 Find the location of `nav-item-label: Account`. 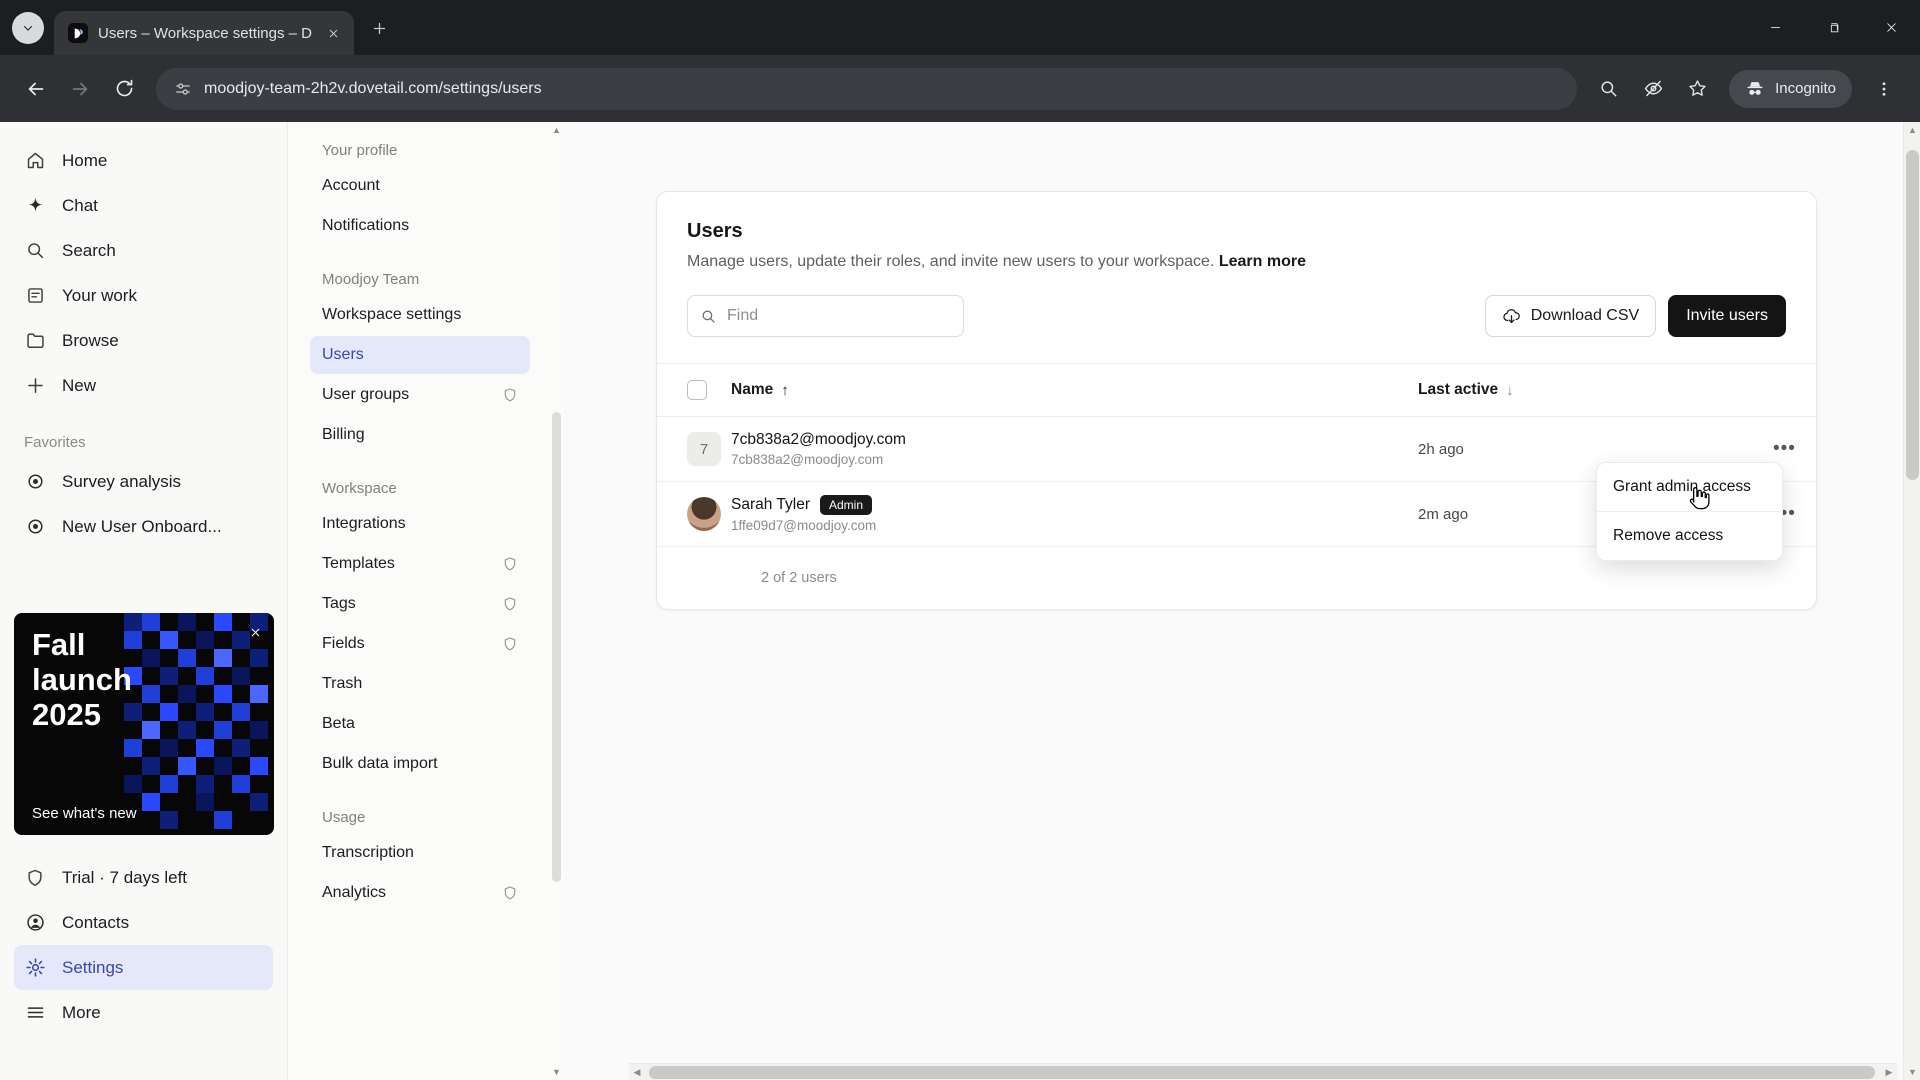

nav-item-label: Account is located at coordinates (351, 185).